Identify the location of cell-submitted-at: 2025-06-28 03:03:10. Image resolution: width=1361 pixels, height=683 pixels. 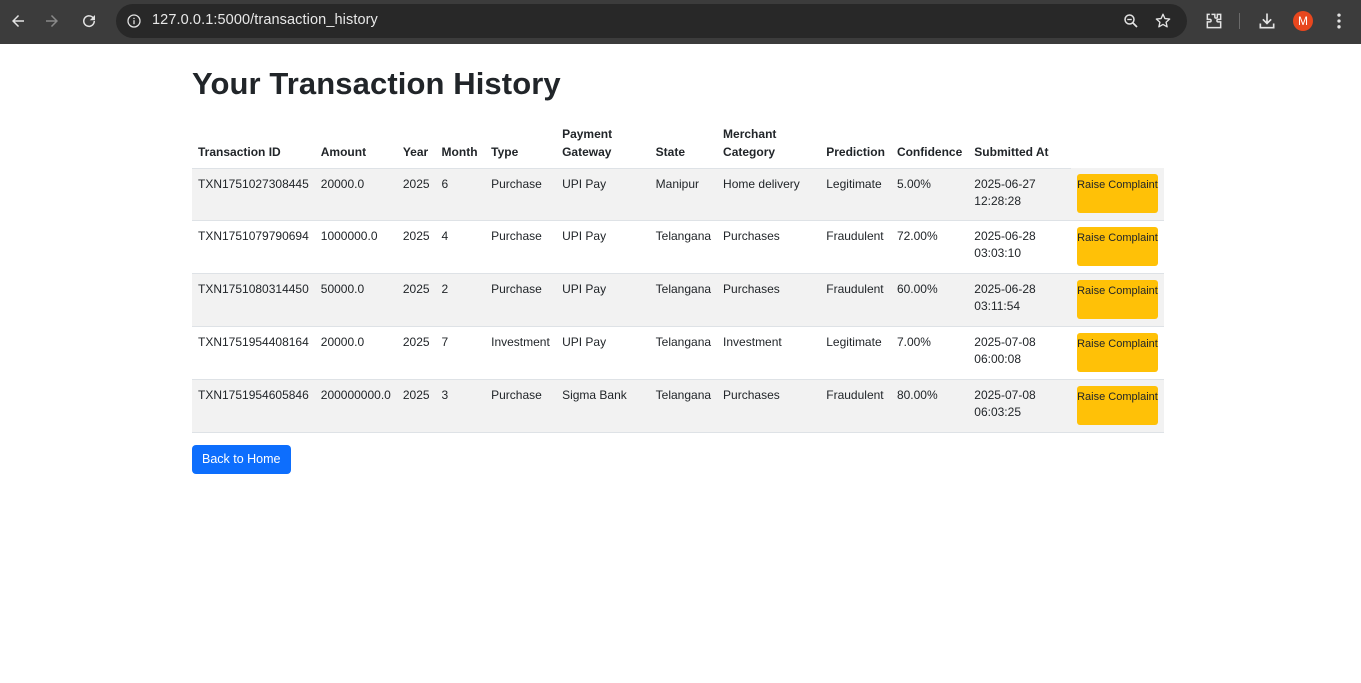
(1019, 247).